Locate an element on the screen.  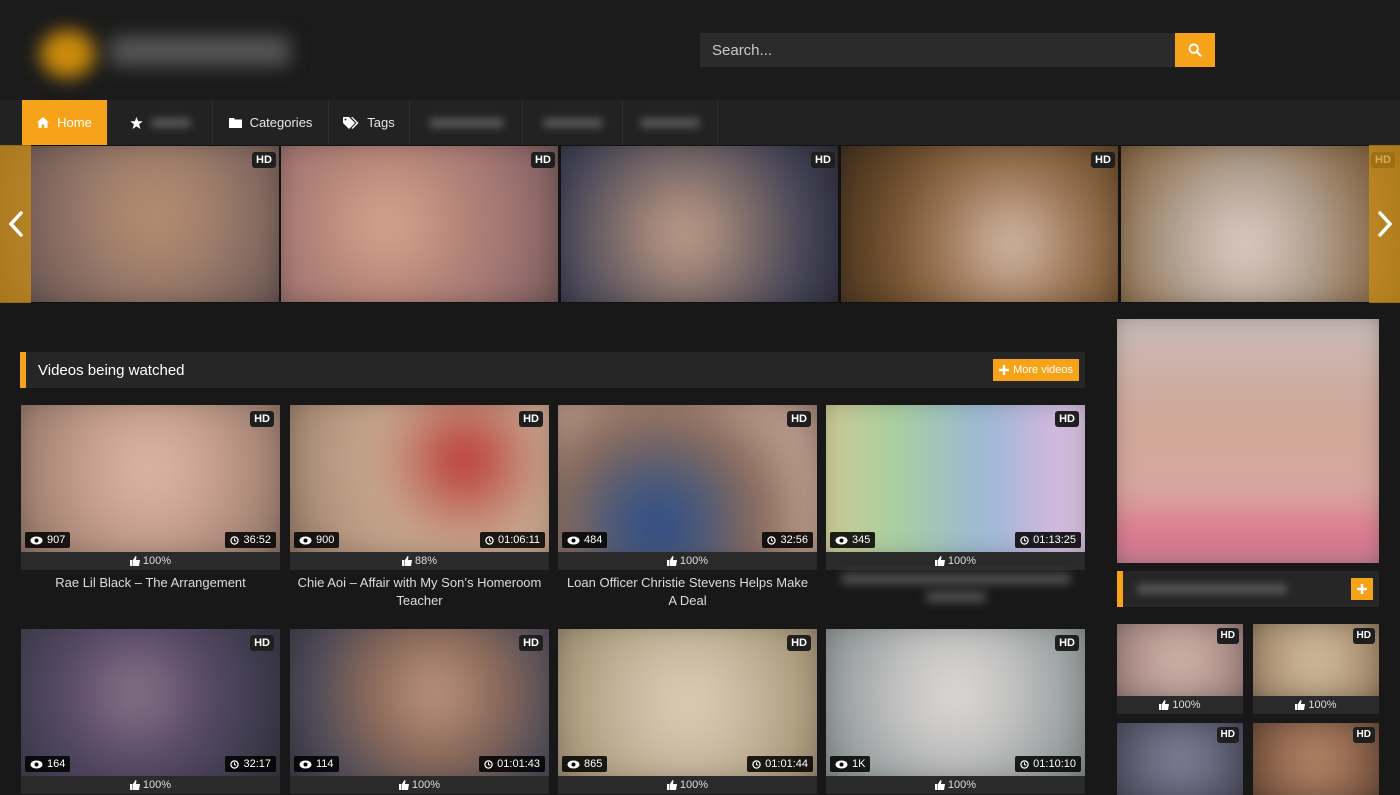
views-value: 345 is located at coordinates (861, 540).